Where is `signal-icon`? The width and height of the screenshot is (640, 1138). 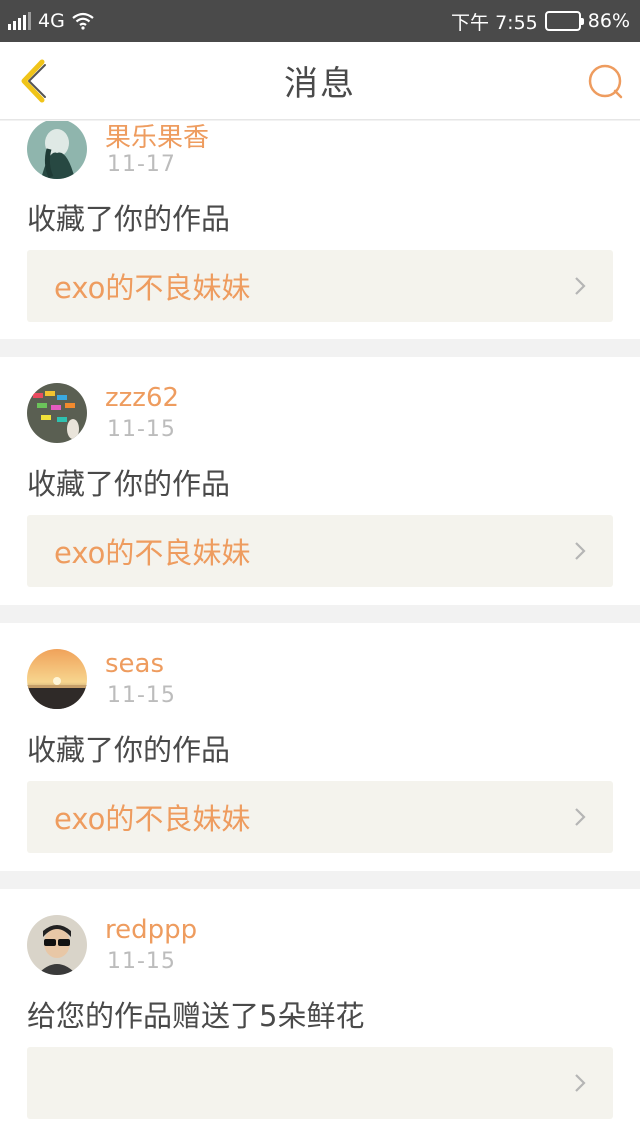 signal-icon is located at coordinates (19, 21).